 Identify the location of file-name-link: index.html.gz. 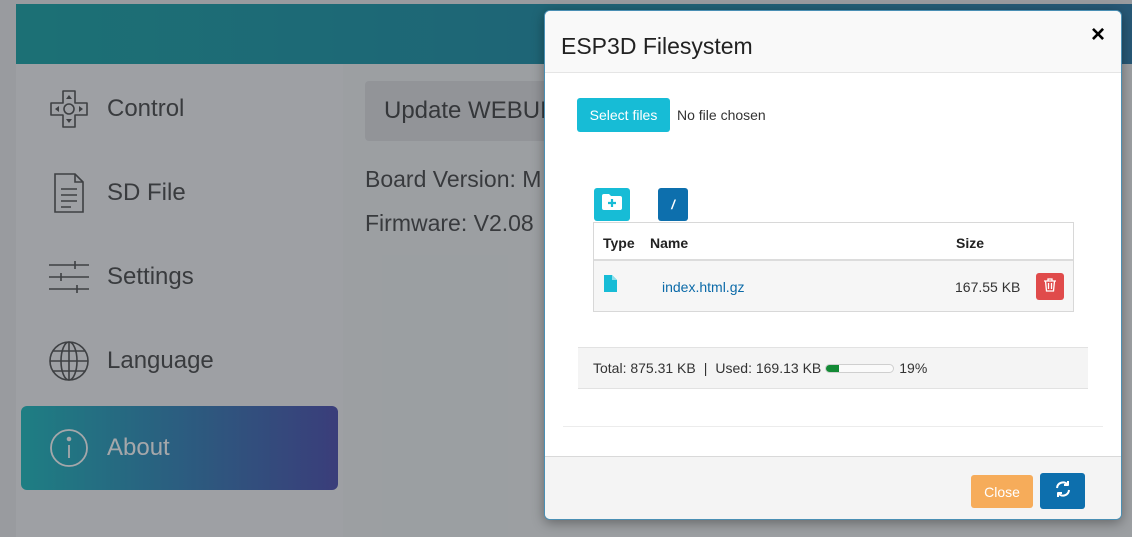
(703, 287).